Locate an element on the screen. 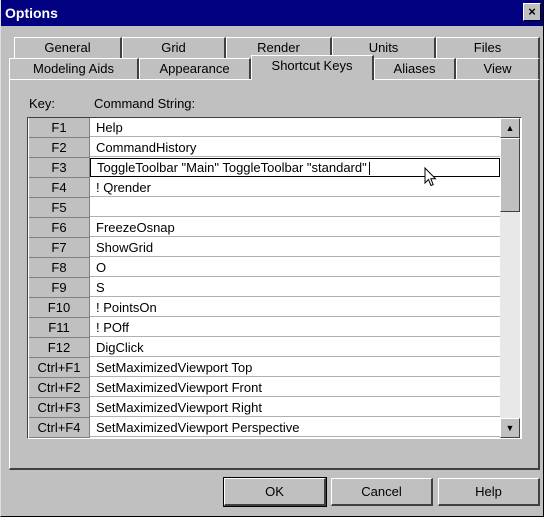 Image resolution: width=544 pixels, height=517 pixels. tab-files: Files is located at coordinates (488, 48).